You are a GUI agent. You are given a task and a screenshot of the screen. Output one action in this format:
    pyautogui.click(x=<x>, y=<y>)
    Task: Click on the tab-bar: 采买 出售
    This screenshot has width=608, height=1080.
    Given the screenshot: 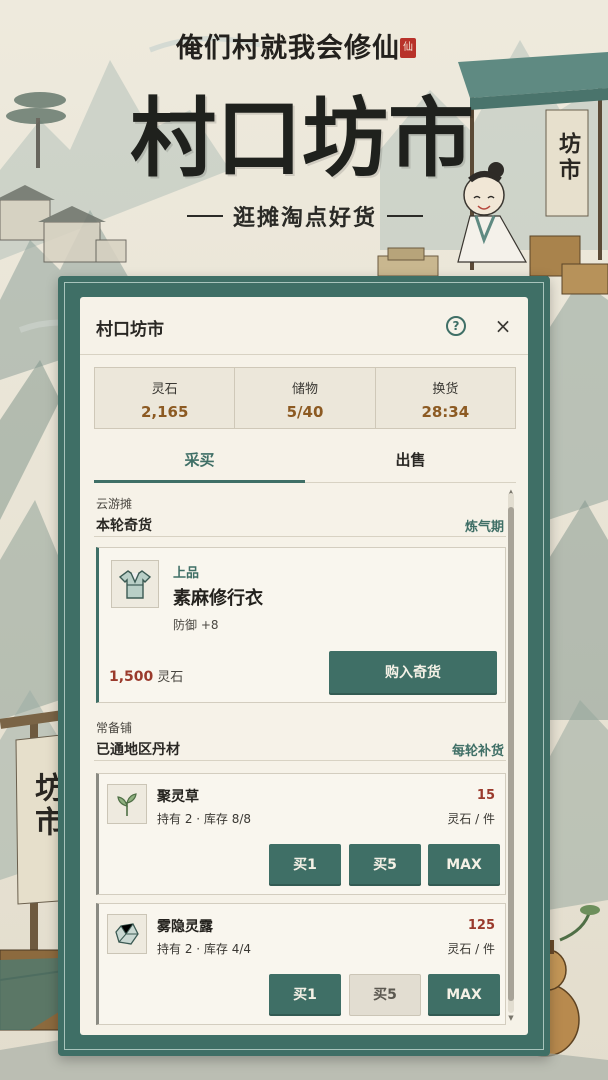 What is the action you would take?
    pyautogui.click(x=305, y=463)
    